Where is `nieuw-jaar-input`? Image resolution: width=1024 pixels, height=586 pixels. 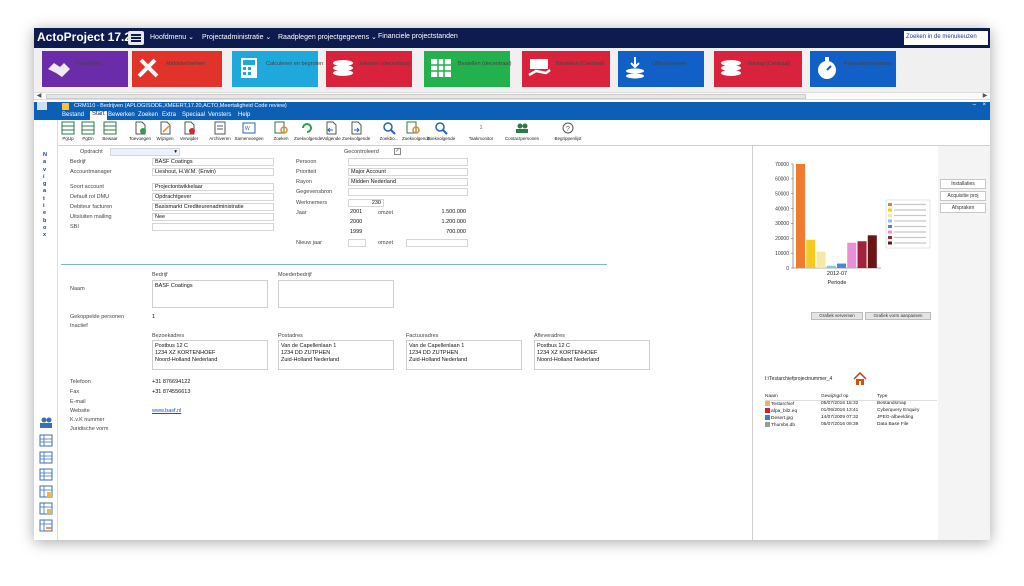 nieuw-jaar-input is located at coordinates (357, 243).